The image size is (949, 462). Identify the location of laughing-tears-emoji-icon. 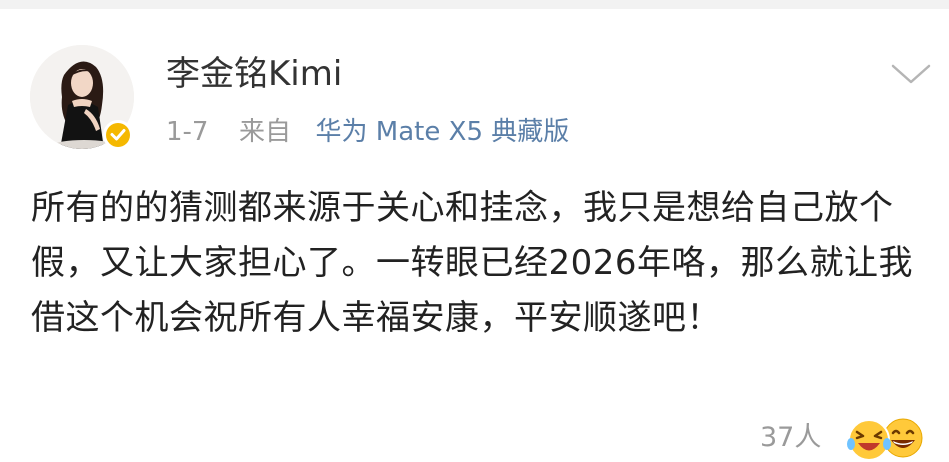
(869, 440).